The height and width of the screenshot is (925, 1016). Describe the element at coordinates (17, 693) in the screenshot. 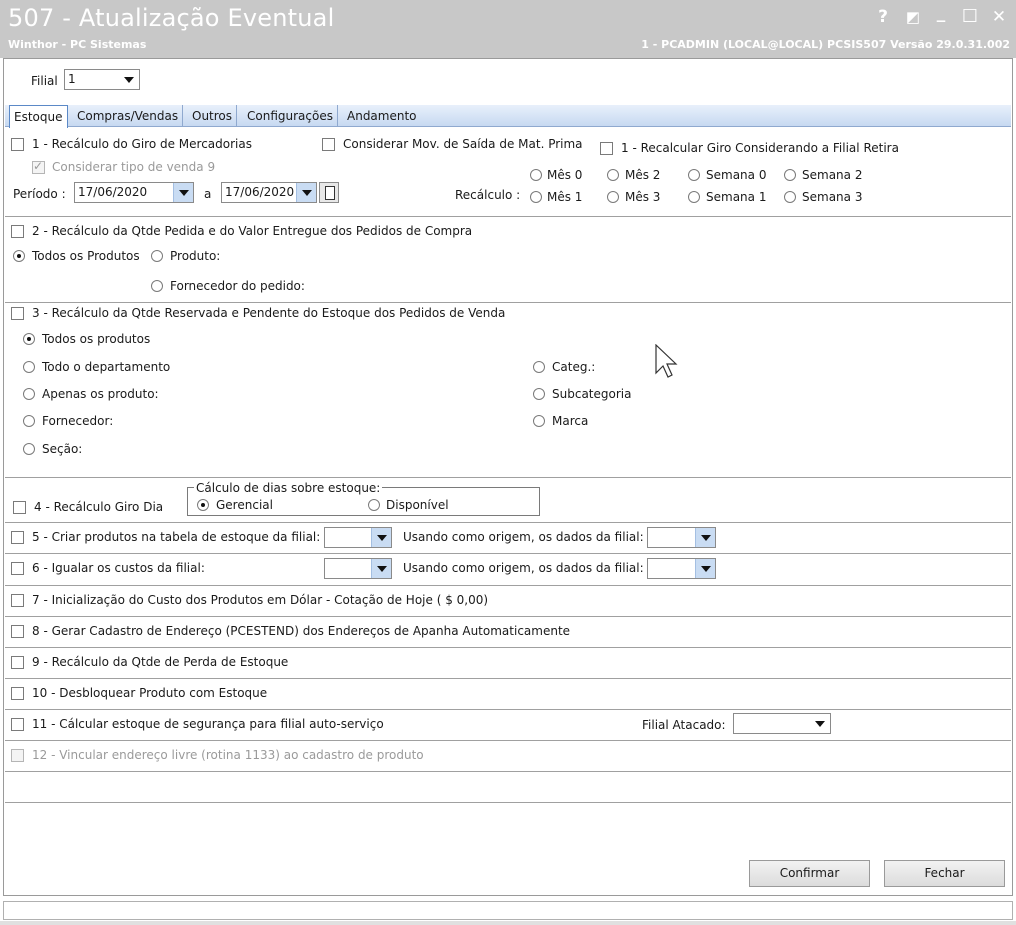

I see `sec10-checkbox` at that location.